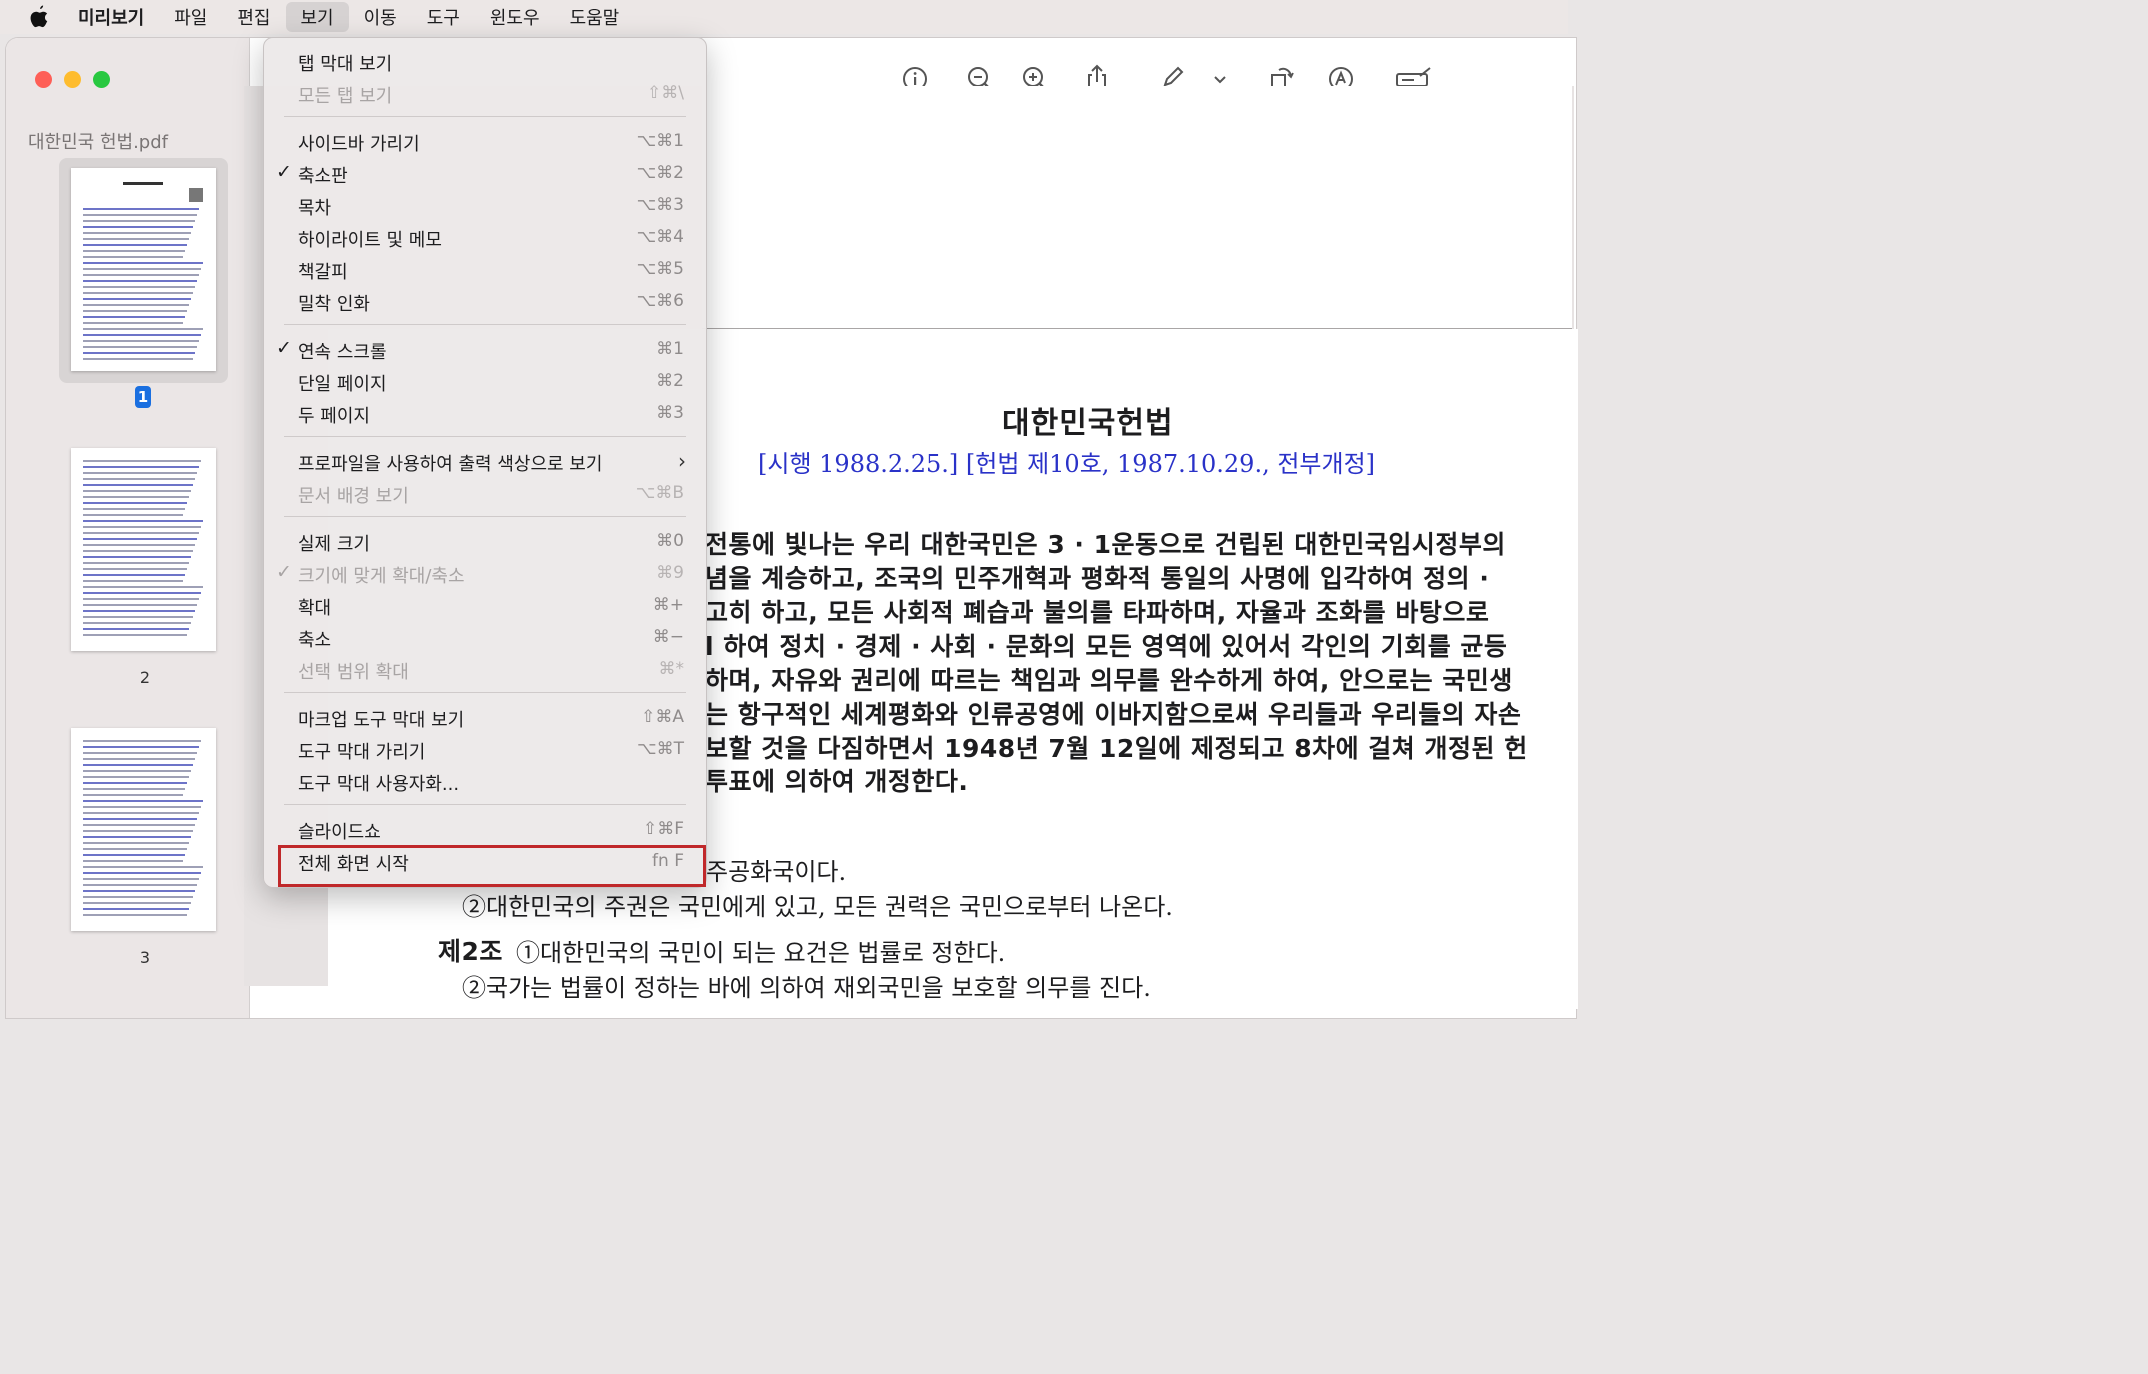 This screenshot has height=1374, width=2148. Describe the element at coordinates (485, 62) in the screenshot. I see `menu-item-show-tab-bar: 탭 막대 보기` at that location.